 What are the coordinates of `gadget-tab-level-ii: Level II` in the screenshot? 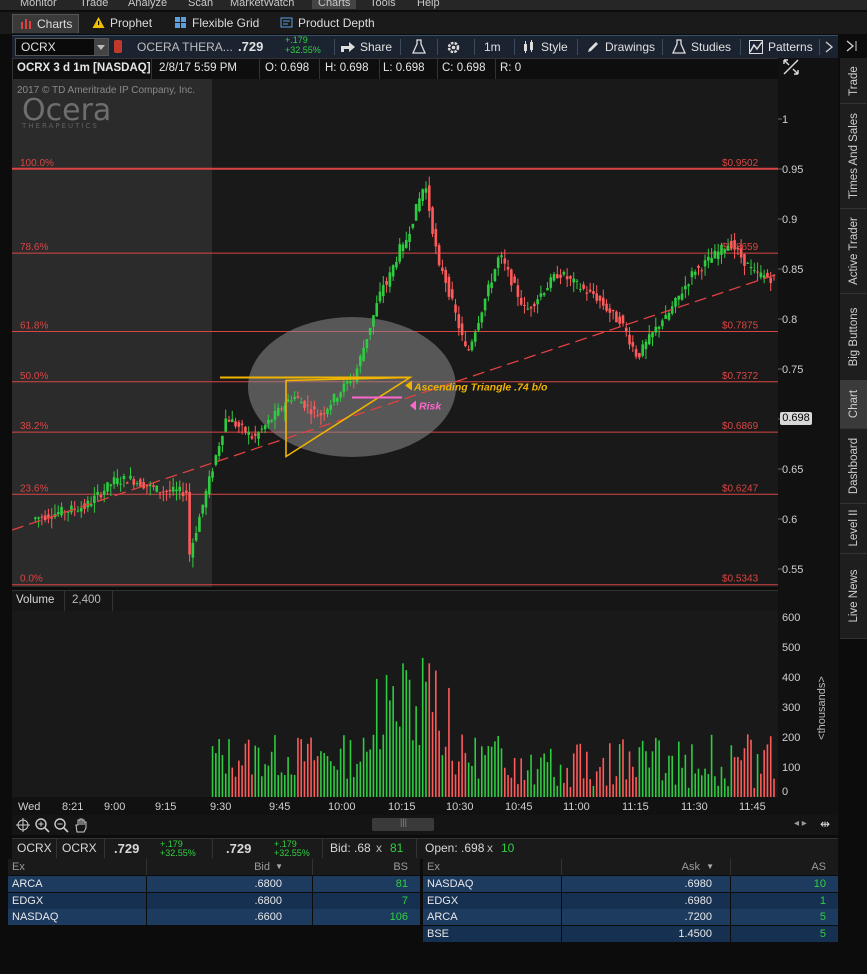 It's located at (853, 528).